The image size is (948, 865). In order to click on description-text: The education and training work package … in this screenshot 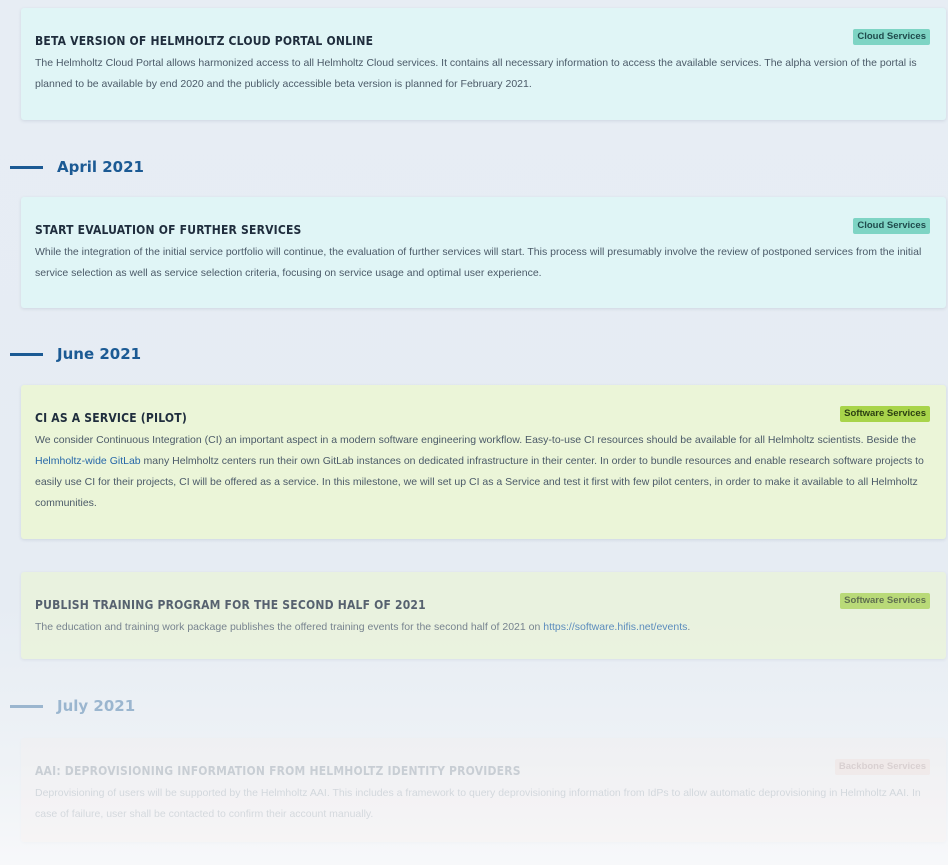, I will do `click(289, 627)`.